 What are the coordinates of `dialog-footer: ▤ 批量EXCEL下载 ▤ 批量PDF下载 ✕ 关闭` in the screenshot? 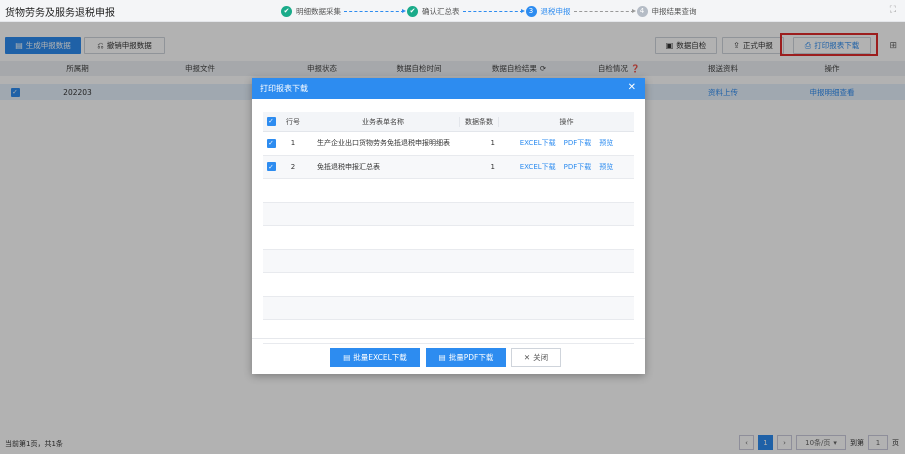 It's located at (448, 356).